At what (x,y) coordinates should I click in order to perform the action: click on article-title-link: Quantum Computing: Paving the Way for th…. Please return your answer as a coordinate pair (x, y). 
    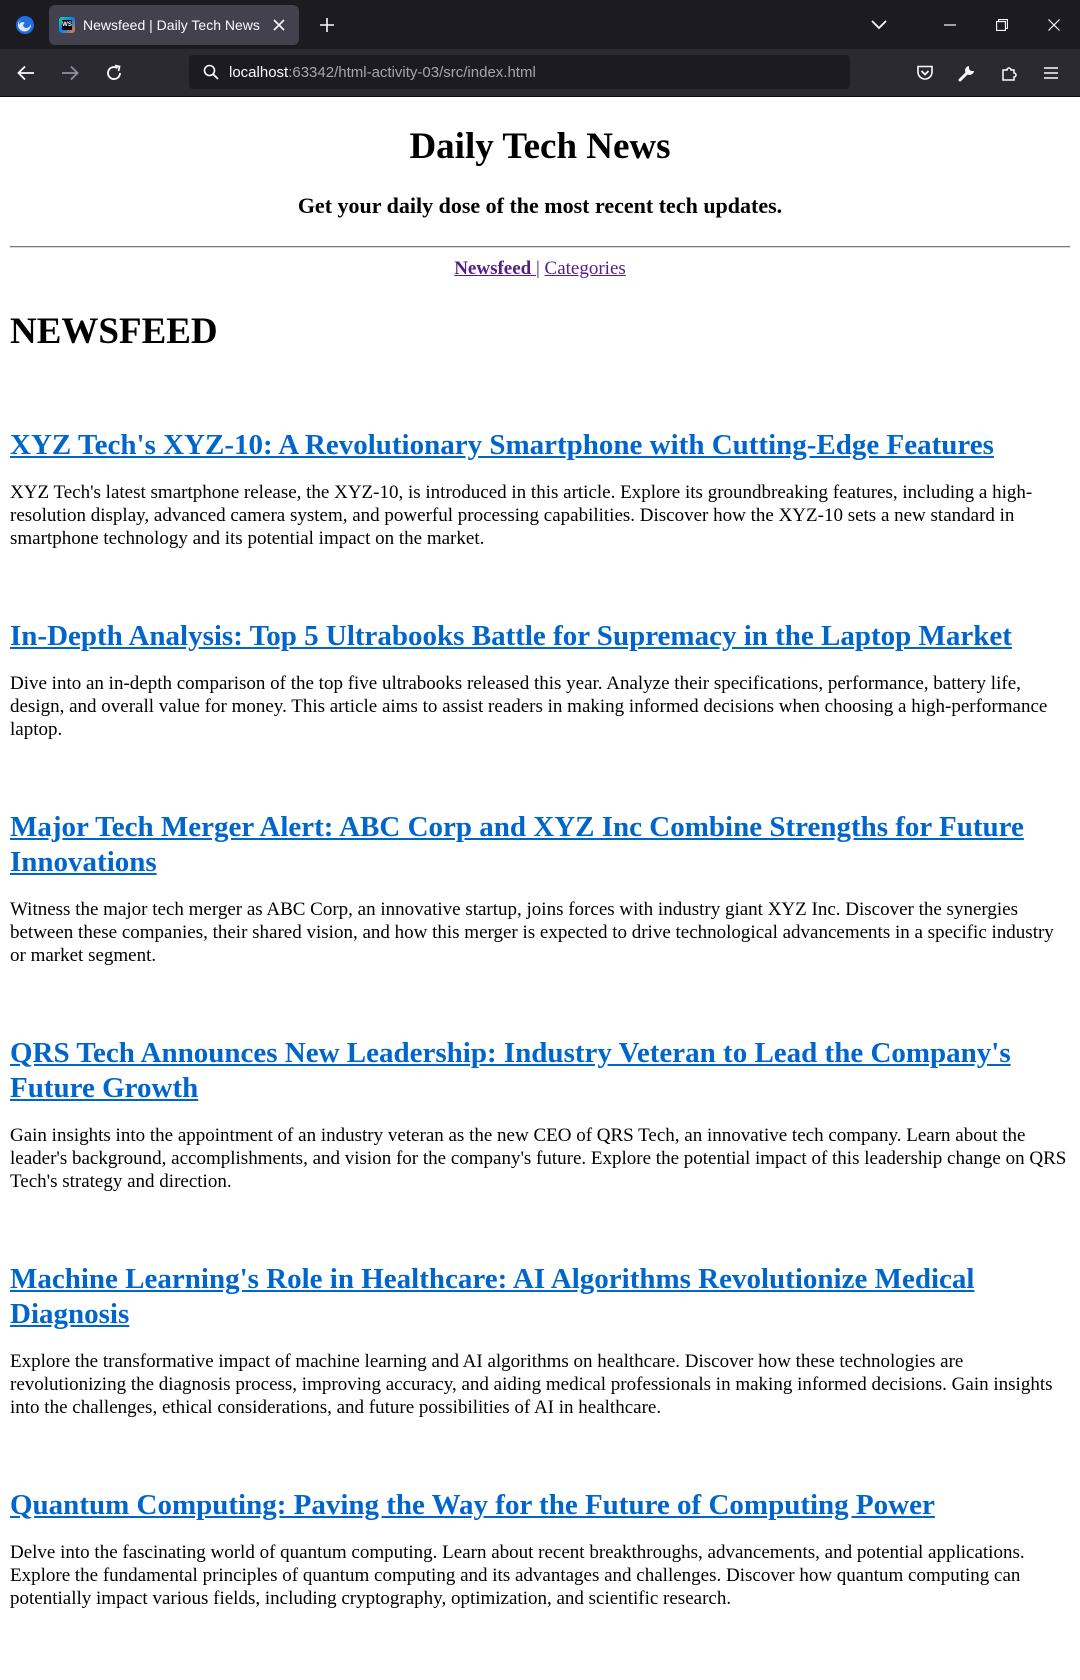
    Looking at the image, I should click on (472, 1505).